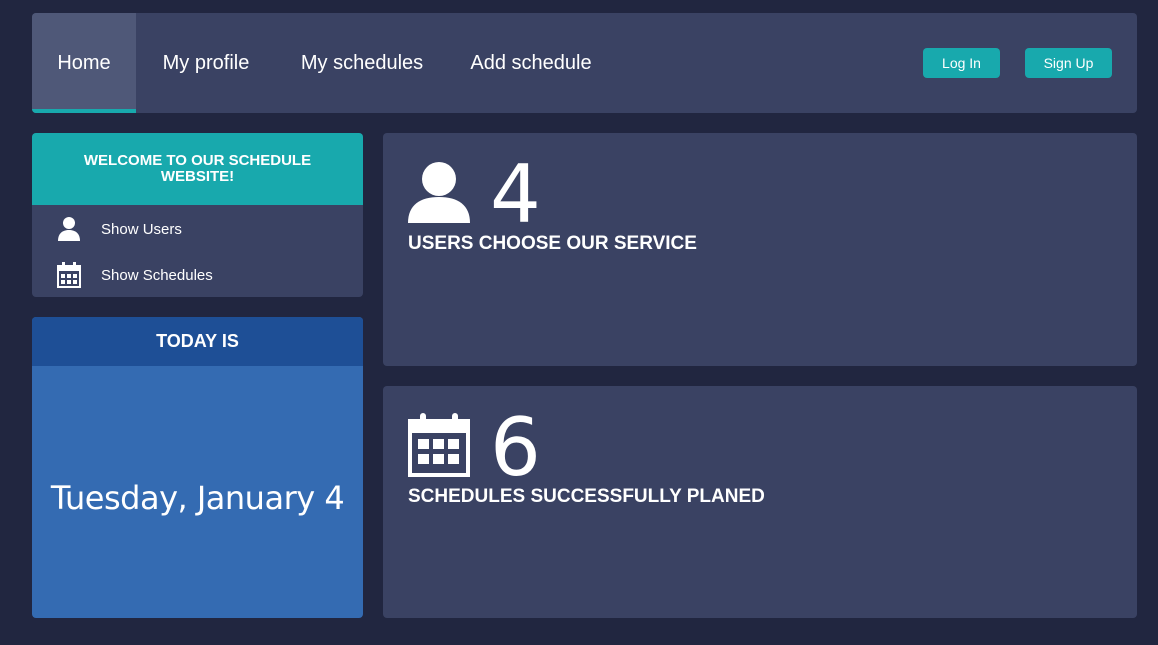 The width and height of the screenshot is (1158, 645). Describe the element at coordinates (197, 341) in the screenshot. I see `today-heading: TODAY IS` at that location.